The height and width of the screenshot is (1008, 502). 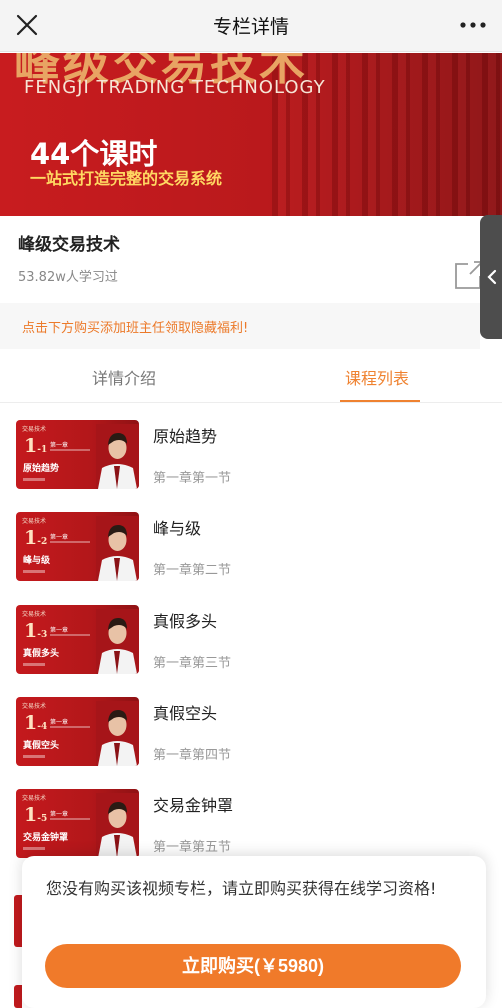 I want to click on tab-bar: 详情介绍 课程列表, so click(x=251, y=376).